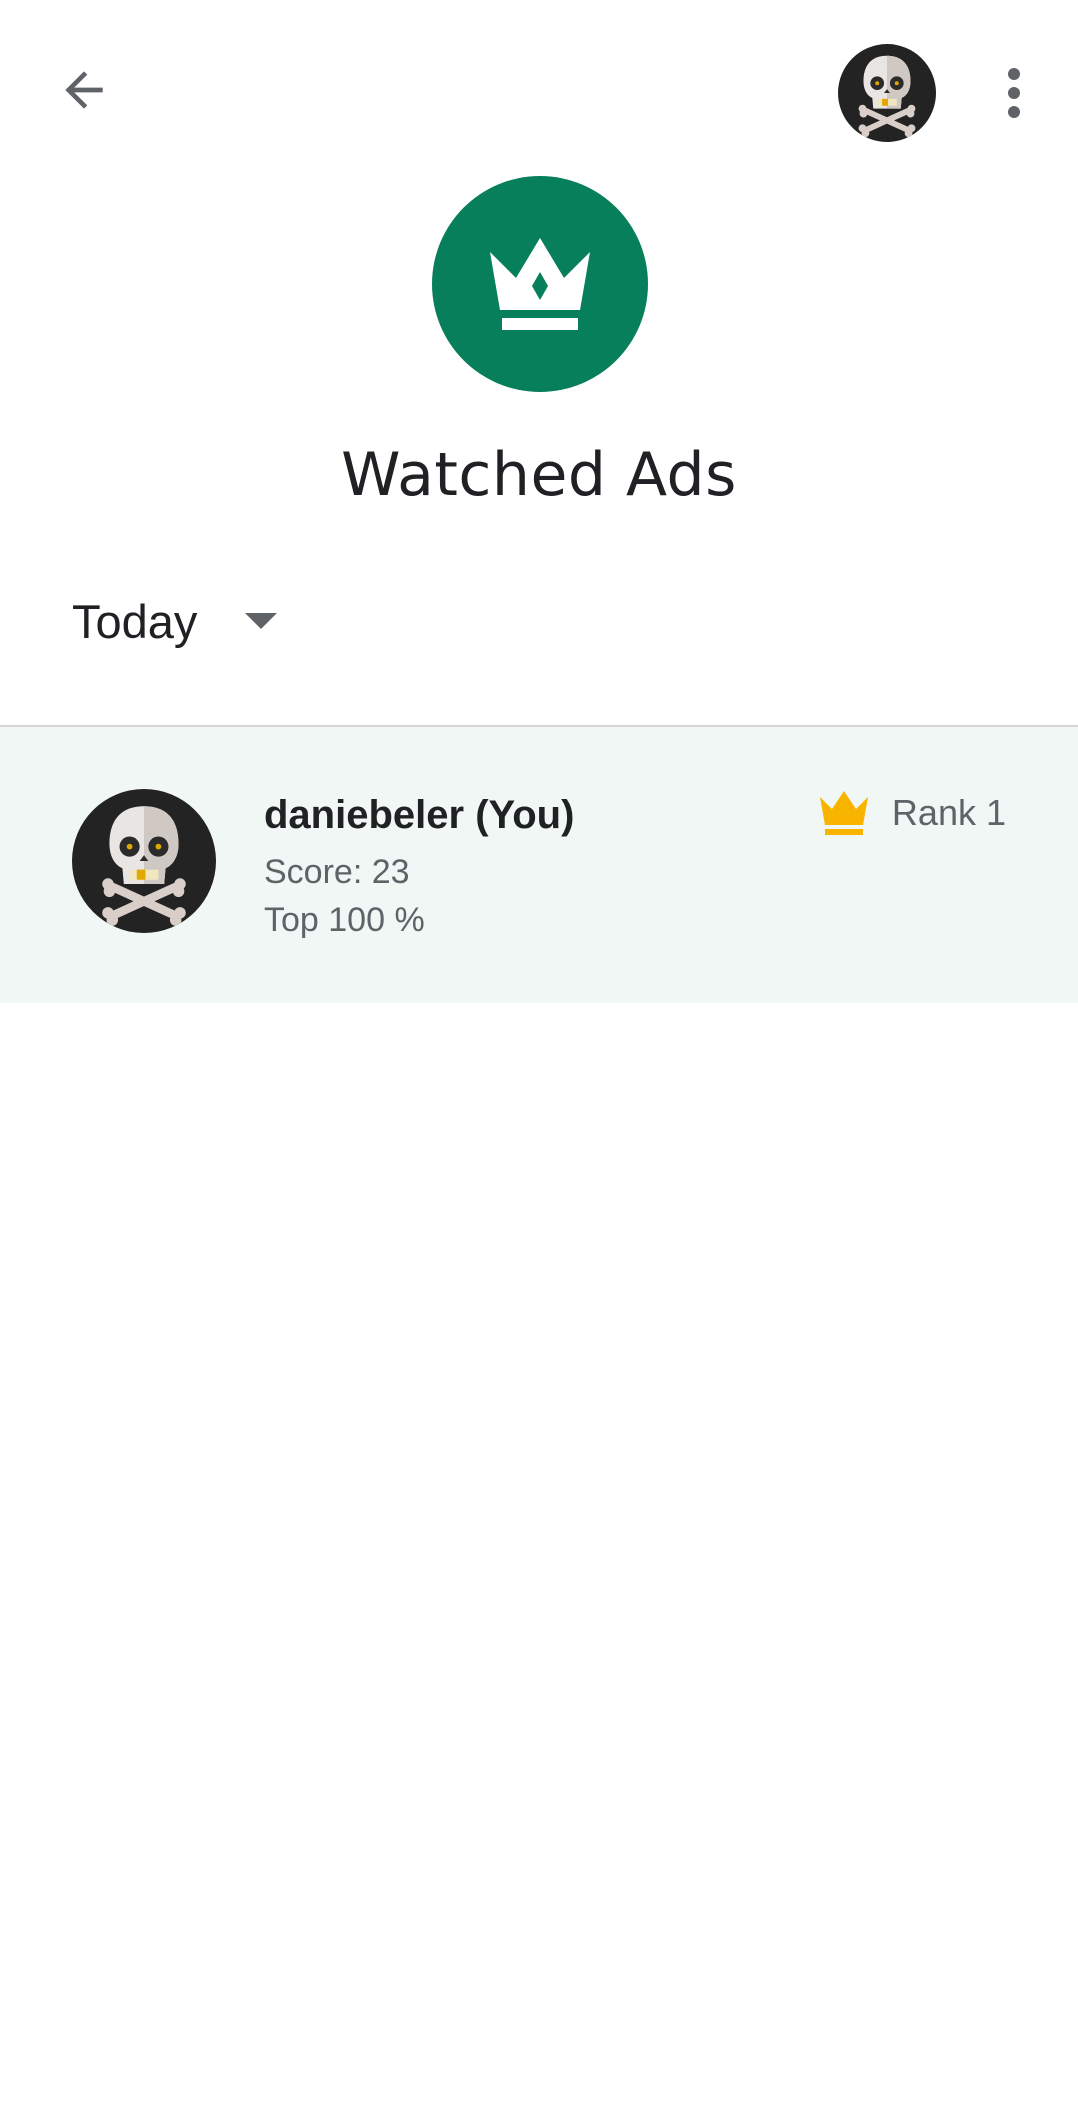  I want to click on gold-crown-icon, so click(843, 813).